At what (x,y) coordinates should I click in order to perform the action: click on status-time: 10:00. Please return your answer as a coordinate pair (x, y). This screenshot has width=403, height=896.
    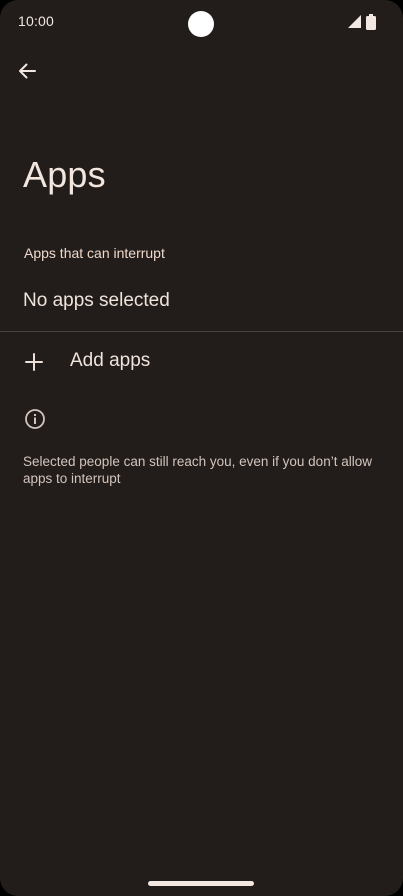
    Looking at the image, I should click on (36, 21).